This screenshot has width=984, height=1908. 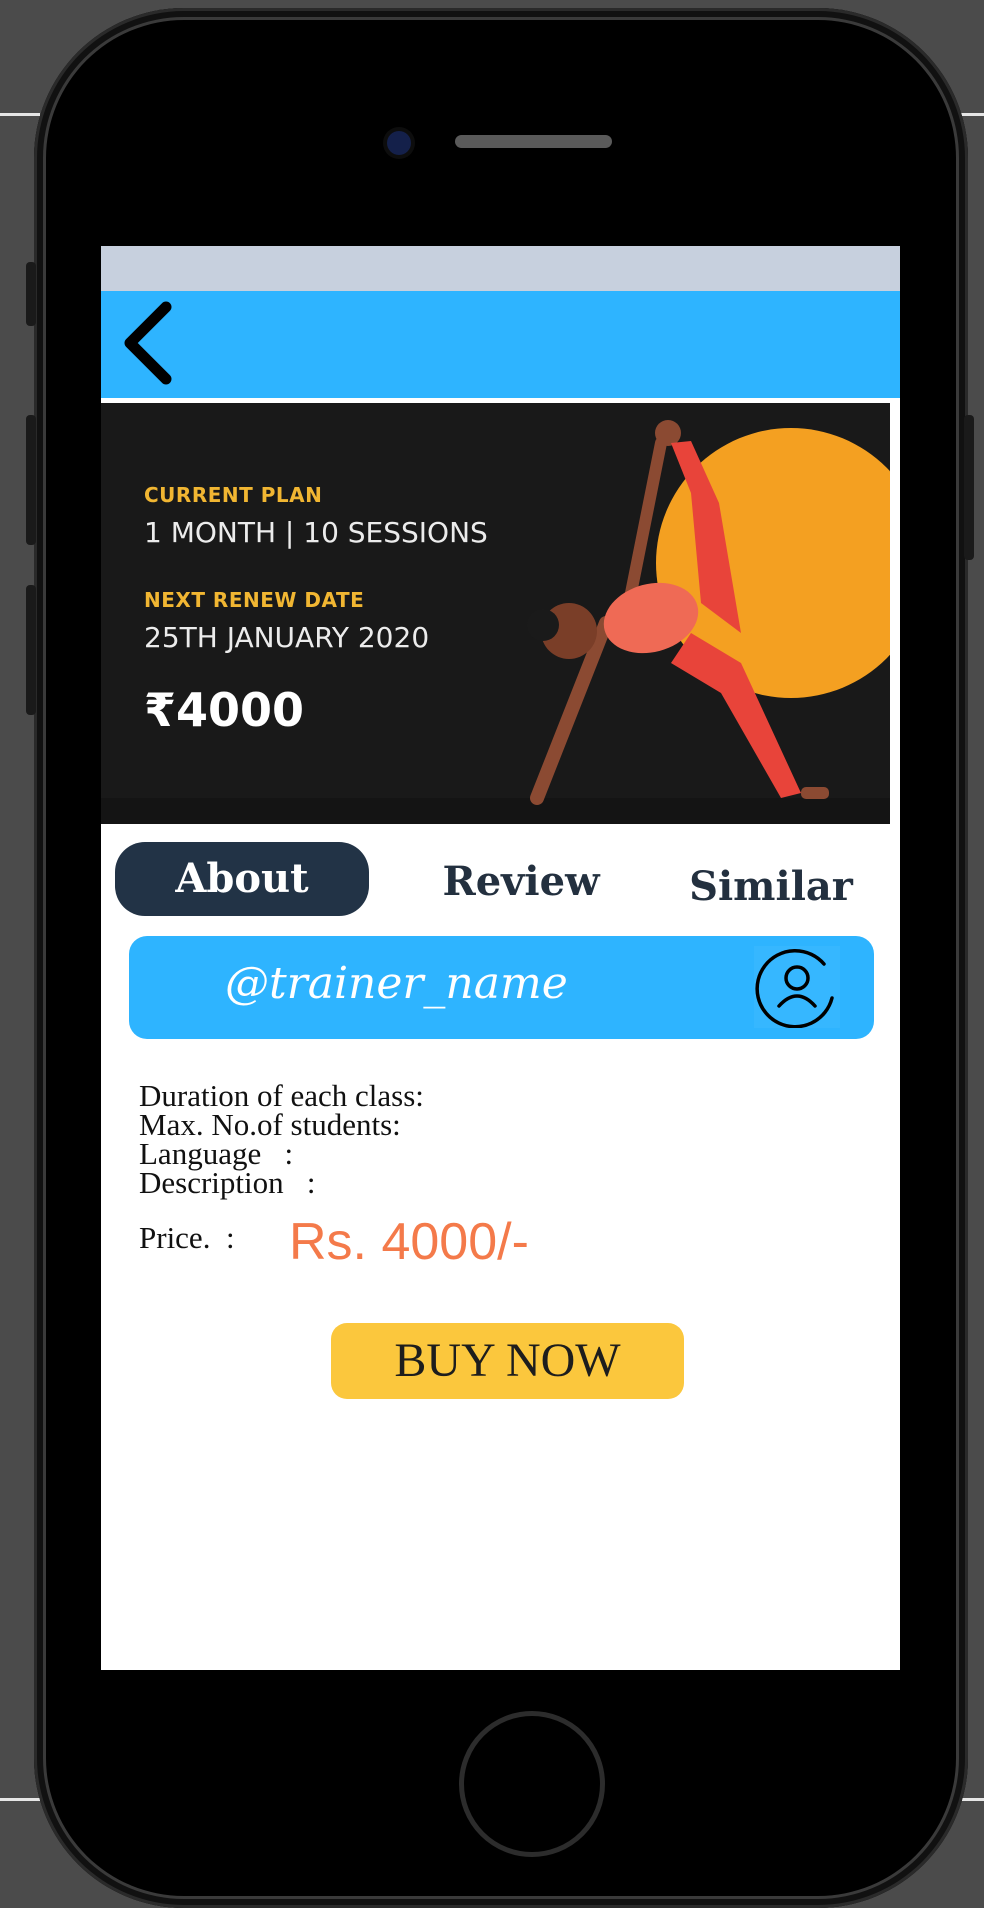 What do you see at coordinates (771, 887) in the screenshot?
I see `tab-similar: Similar` at bounding box center [771, 887].